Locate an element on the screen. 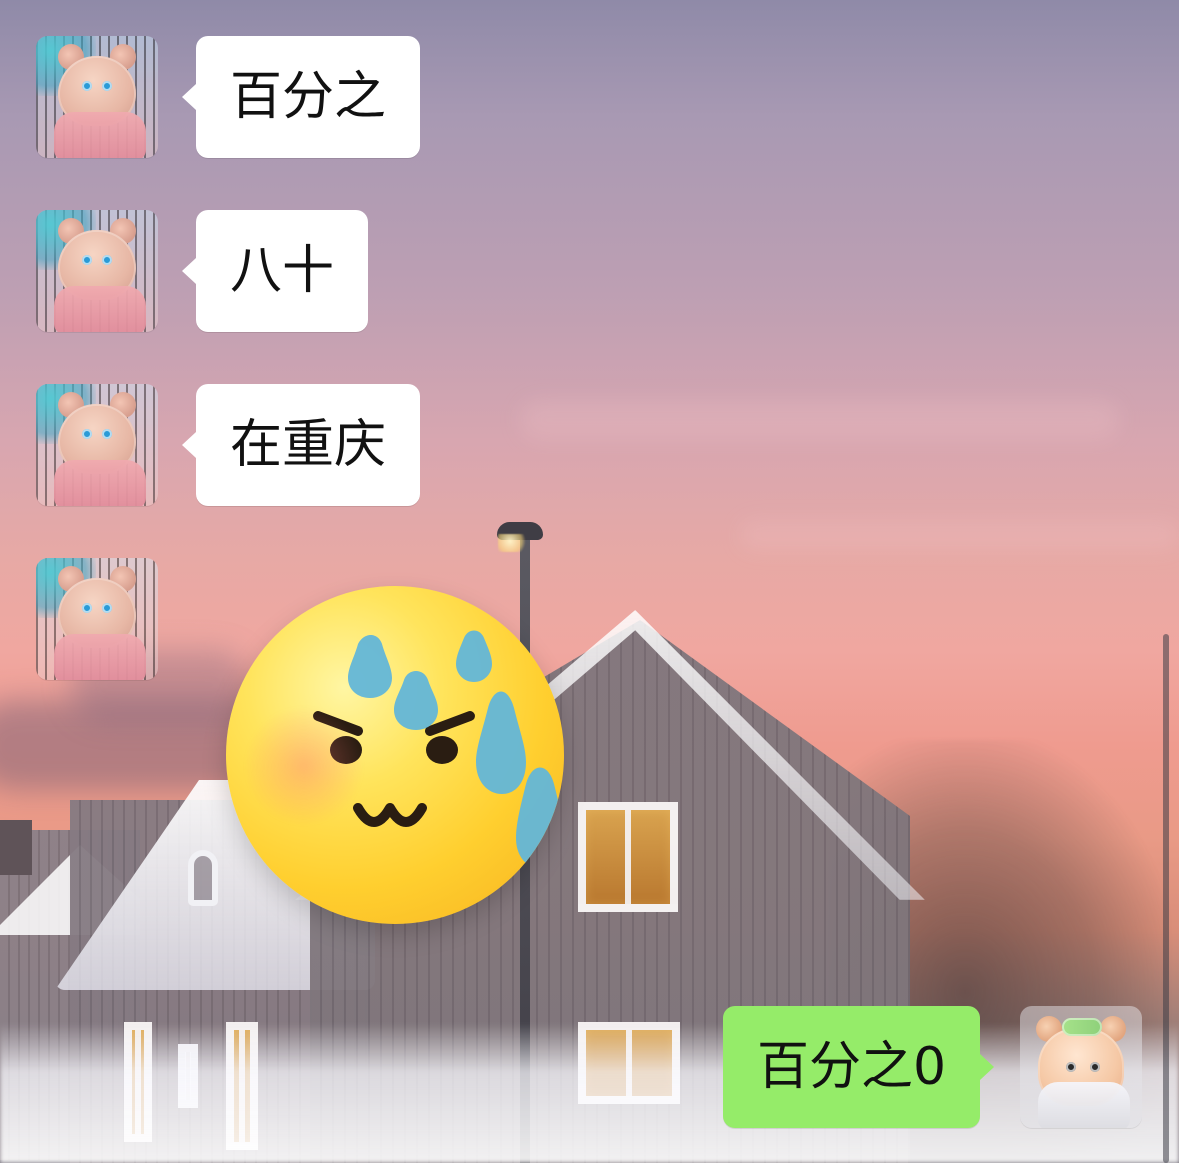 This screenshot has height=1163, width=1179. incoming-message-bubble: 在重庆 is located at coordinates (308, 445).